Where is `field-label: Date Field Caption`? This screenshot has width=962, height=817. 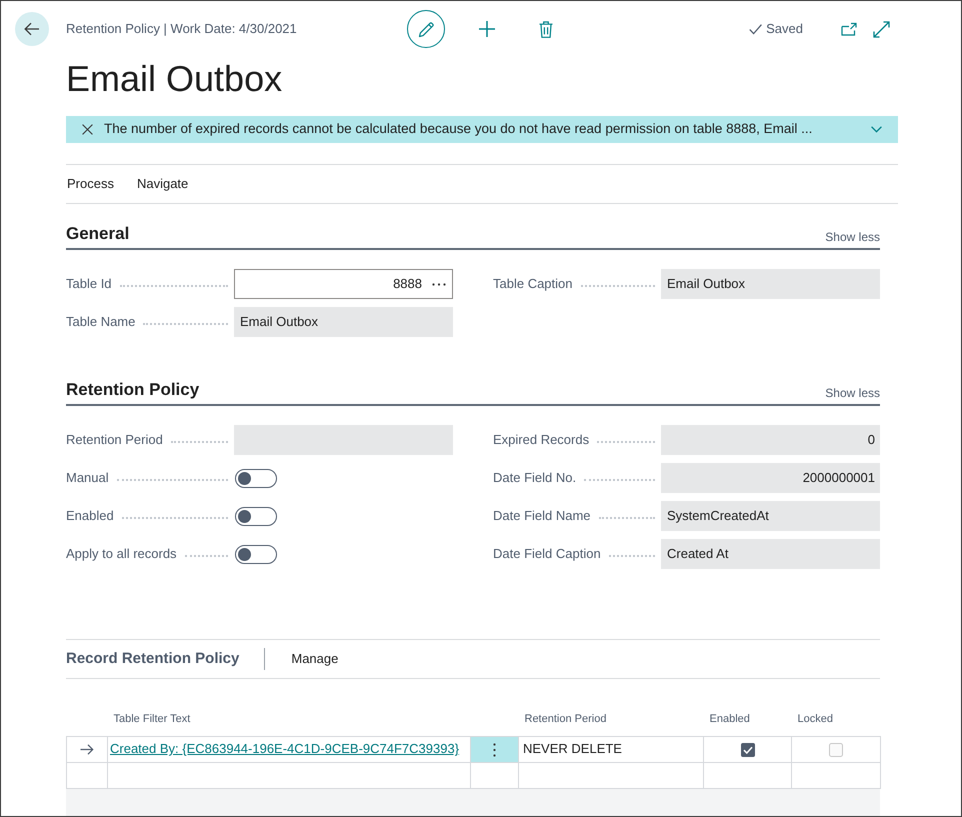
field-label: Date Field Caption is located at coordinates (547, 554).